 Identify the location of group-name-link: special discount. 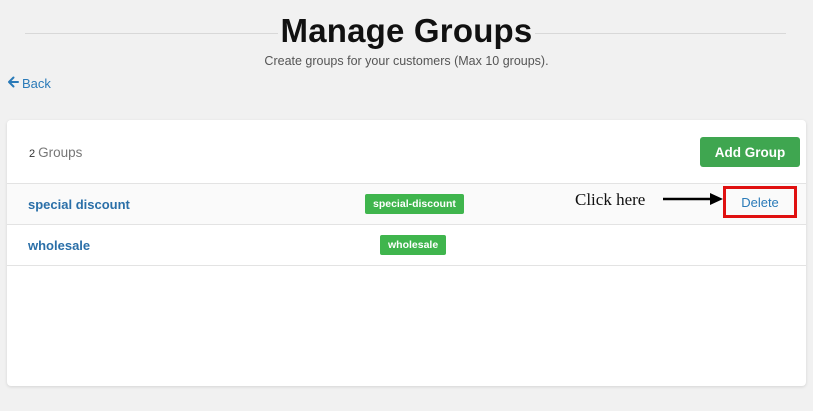
(79, 204).